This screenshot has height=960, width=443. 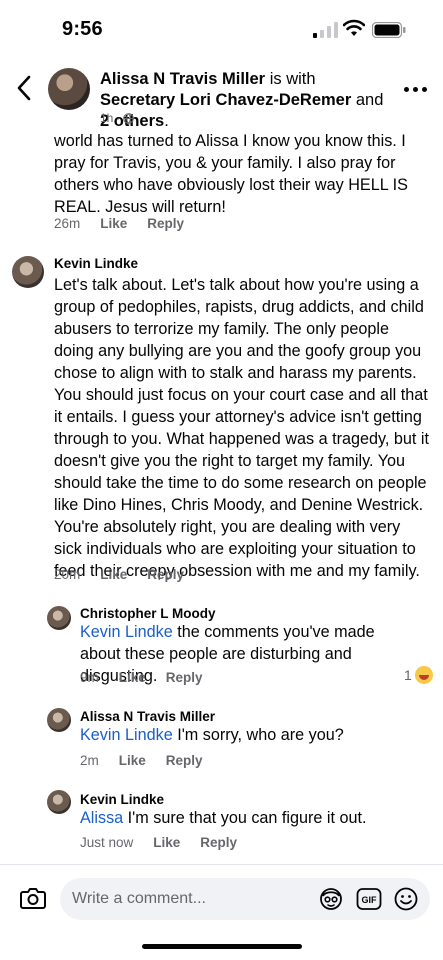 I want to click on status-bar: 9:56, so click(x=221, y=28).